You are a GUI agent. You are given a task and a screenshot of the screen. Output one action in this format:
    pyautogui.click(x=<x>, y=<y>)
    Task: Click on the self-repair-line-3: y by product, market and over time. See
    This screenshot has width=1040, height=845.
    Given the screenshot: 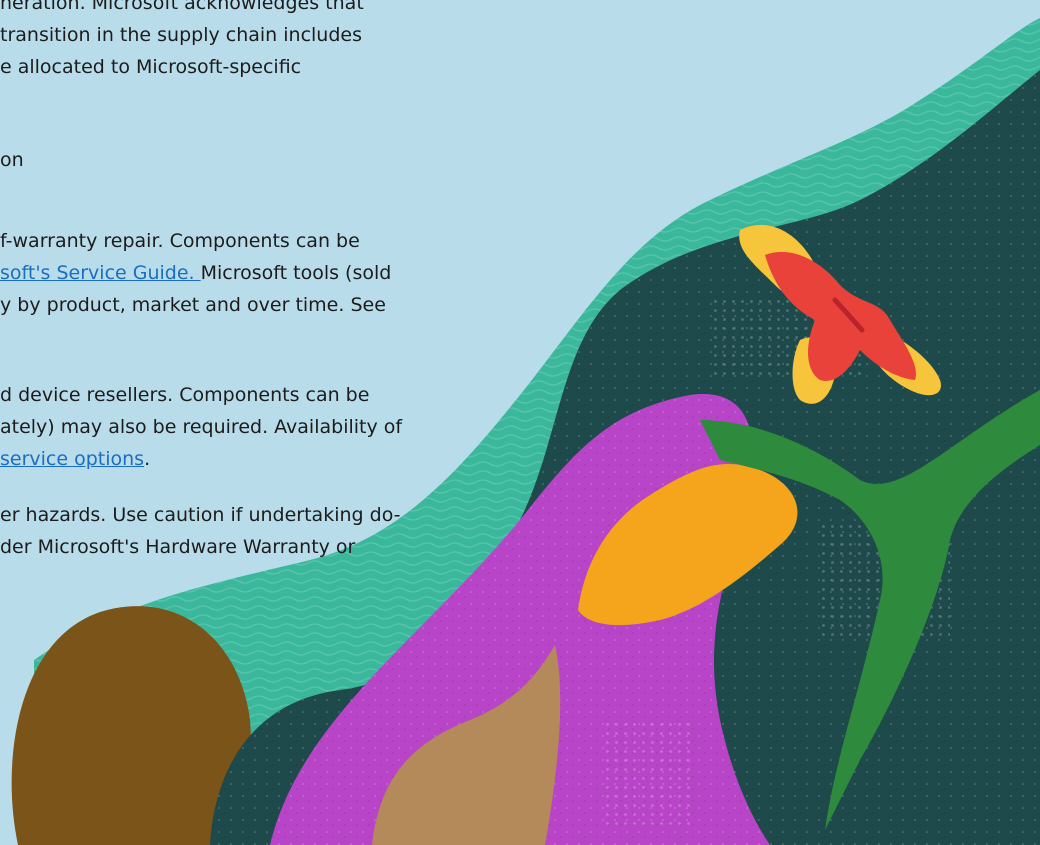 What is the action you would take?
    pyautogui.click(x=193, y=305)
    